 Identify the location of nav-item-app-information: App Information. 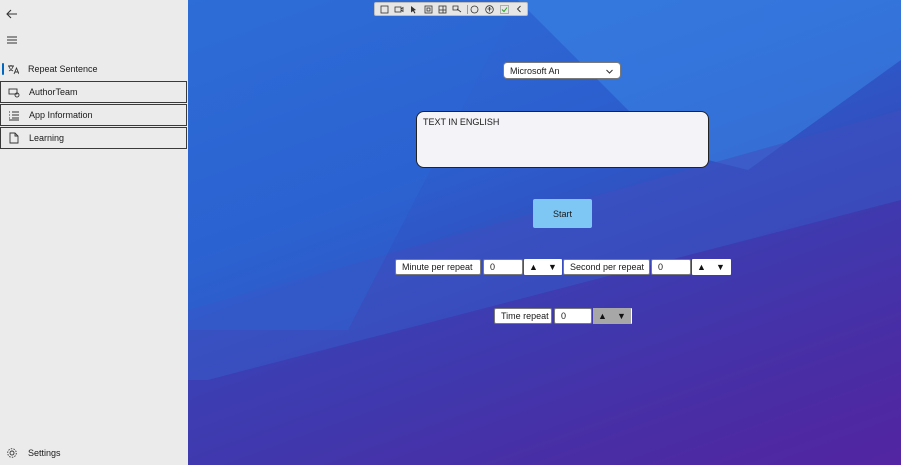
(93, 115).